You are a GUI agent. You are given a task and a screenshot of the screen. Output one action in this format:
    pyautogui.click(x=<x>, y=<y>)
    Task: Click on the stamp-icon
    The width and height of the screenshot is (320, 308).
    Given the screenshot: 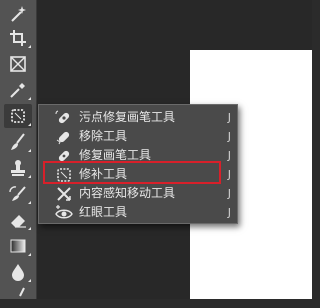 What is the action you would take?
    pyautogui.click(x=18, y=168)
    